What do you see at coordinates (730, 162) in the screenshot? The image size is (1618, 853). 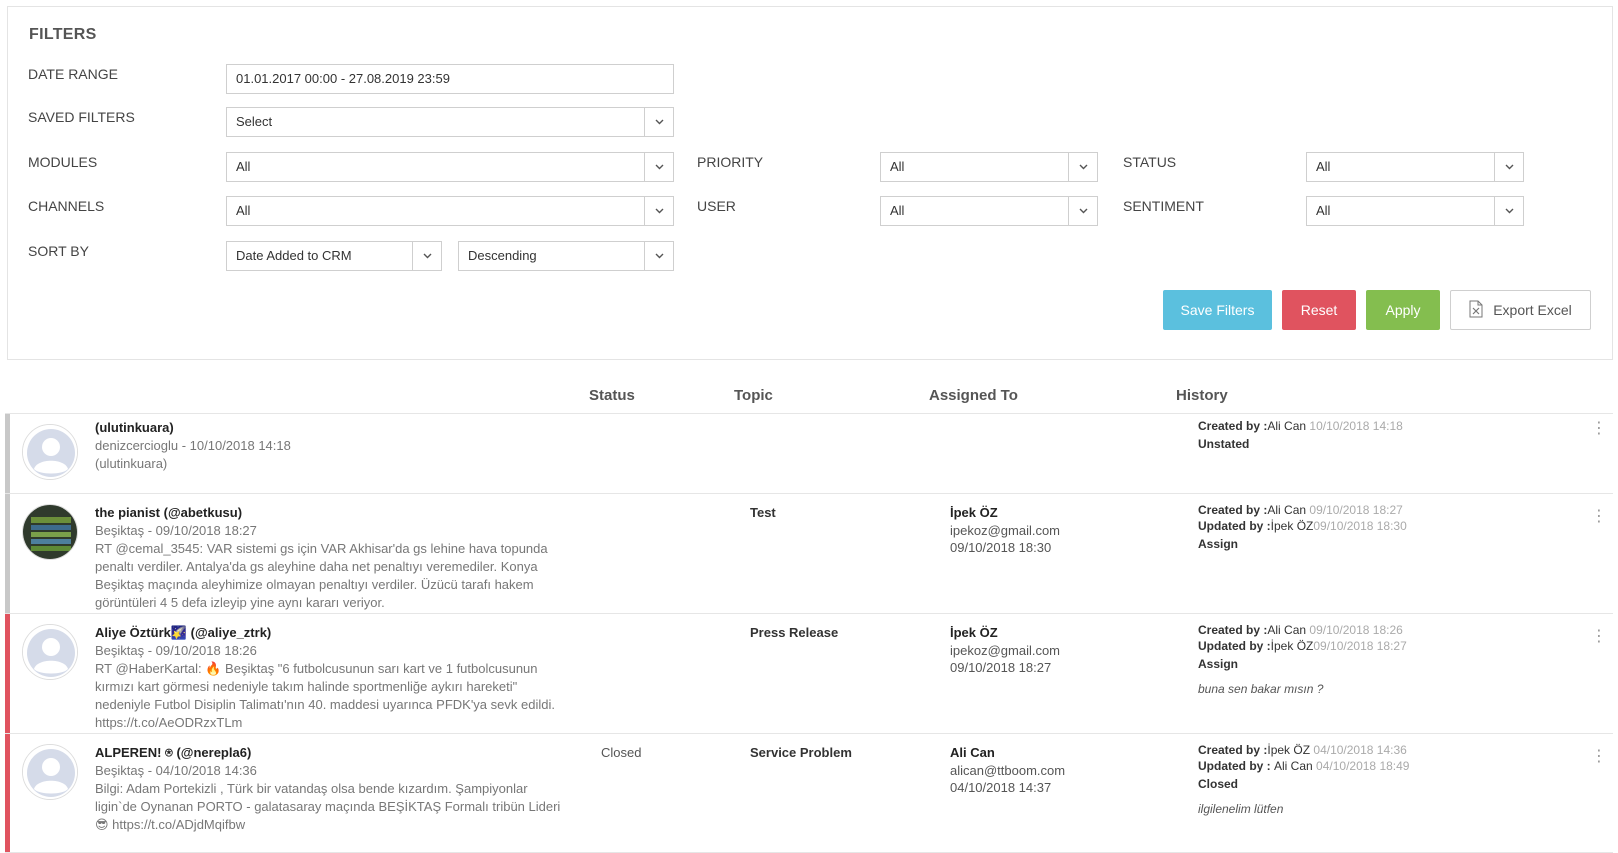 I see `priority-label: PRIORITY` at bounding box center [730, 162].